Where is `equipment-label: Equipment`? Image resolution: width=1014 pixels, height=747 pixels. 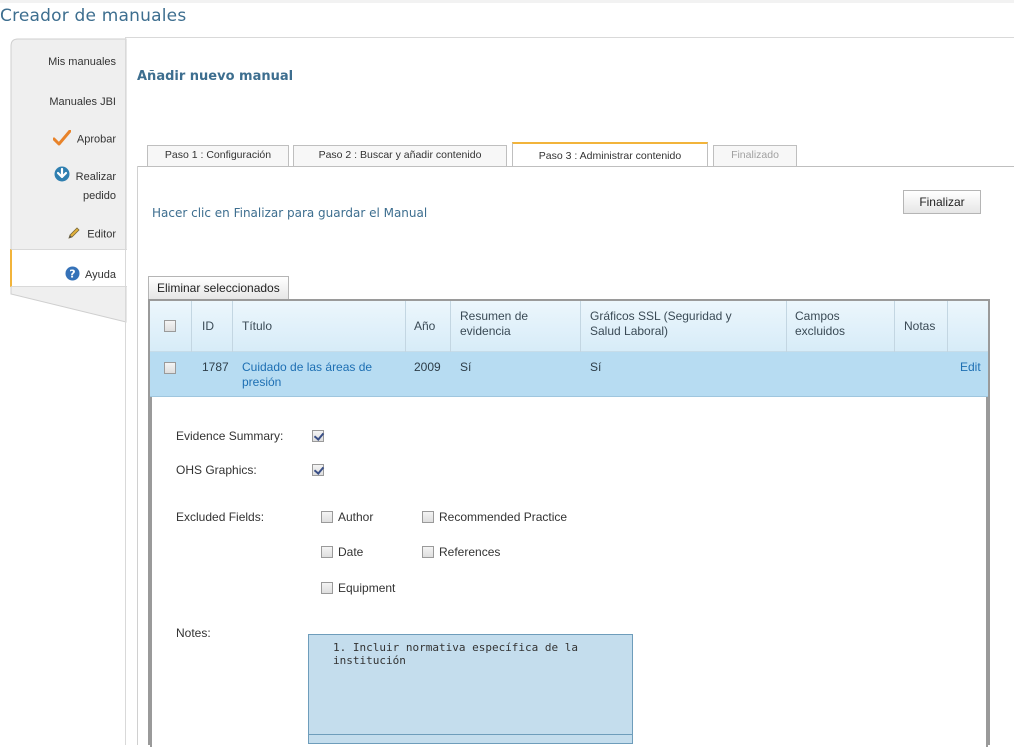
equipment-label: Equipment is located at coordinates (367, 588).